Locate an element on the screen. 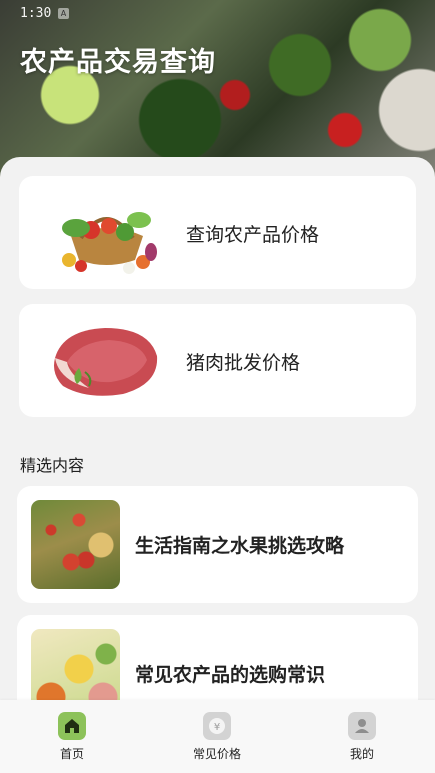  article-title: 生活指南之水果挑选攻略 is located at coordinates (240, 546).